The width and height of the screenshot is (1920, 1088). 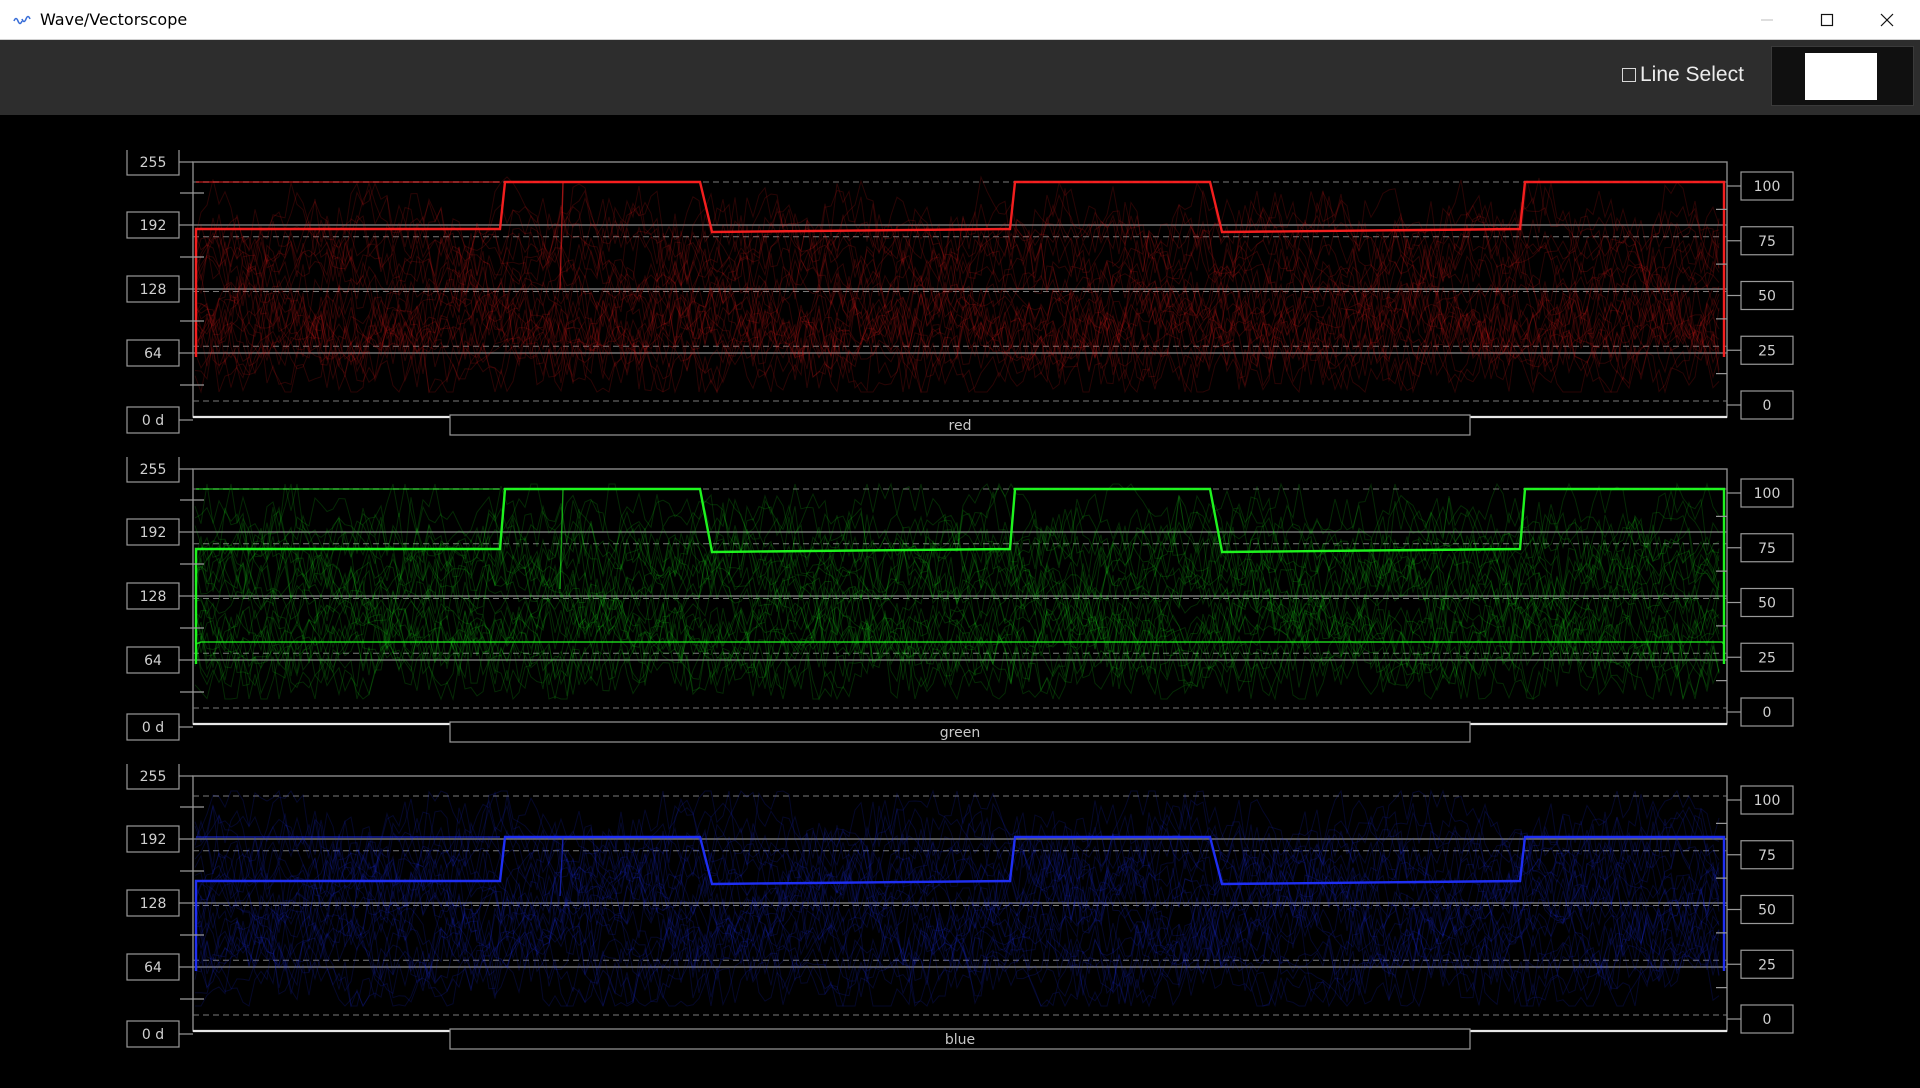 I want to click on line-select-label: Line Select, so click(x=1692, y=74).